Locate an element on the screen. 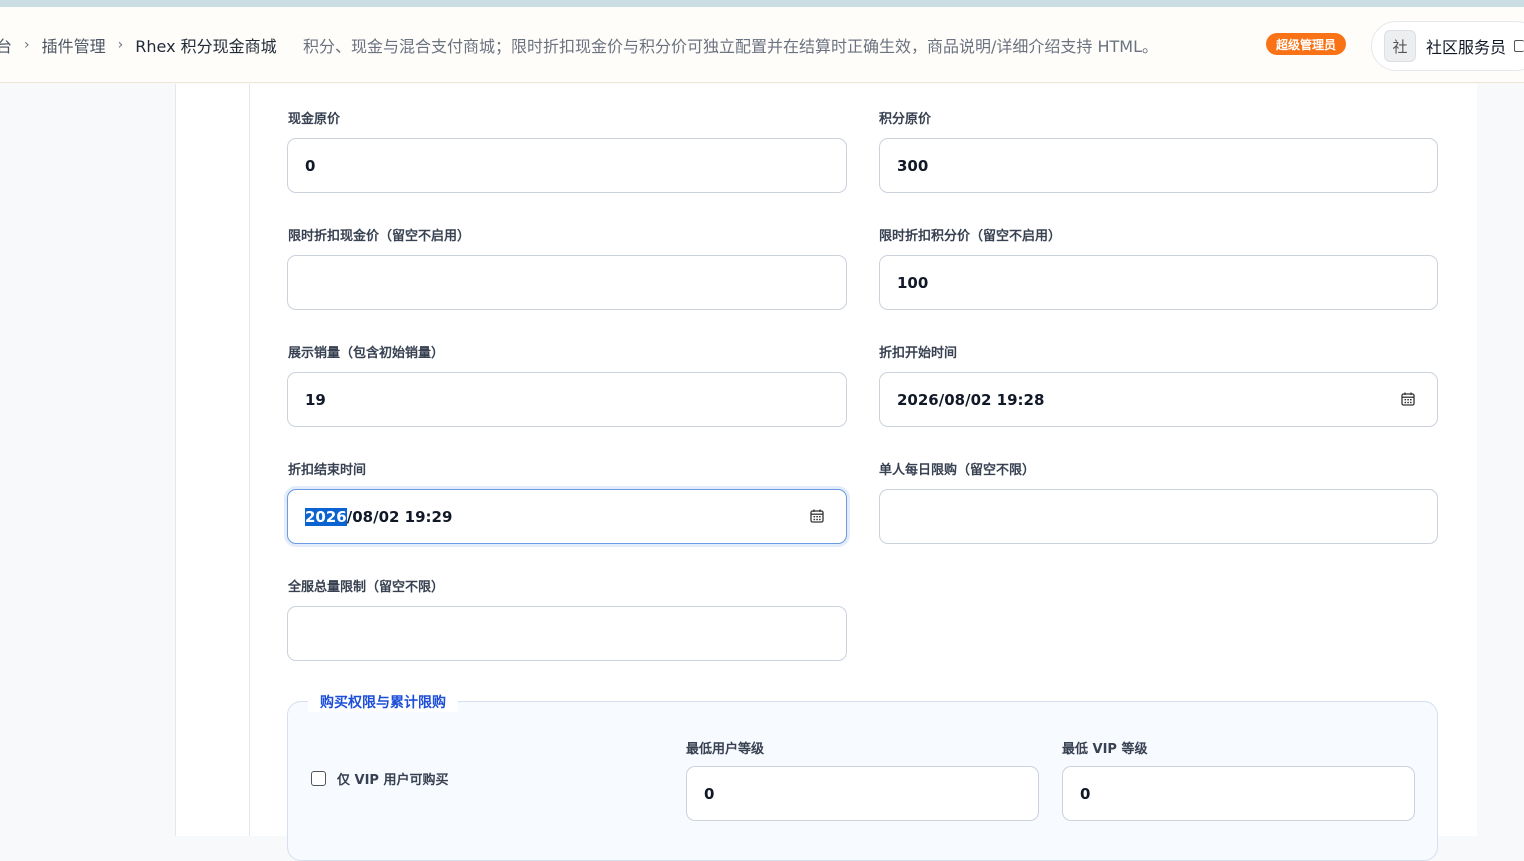 Image resolution: width=1524 pixels, height=861 pixels. daily-limit-label: 单人每日限购（留空不限） is located at coordinates (957, 470).